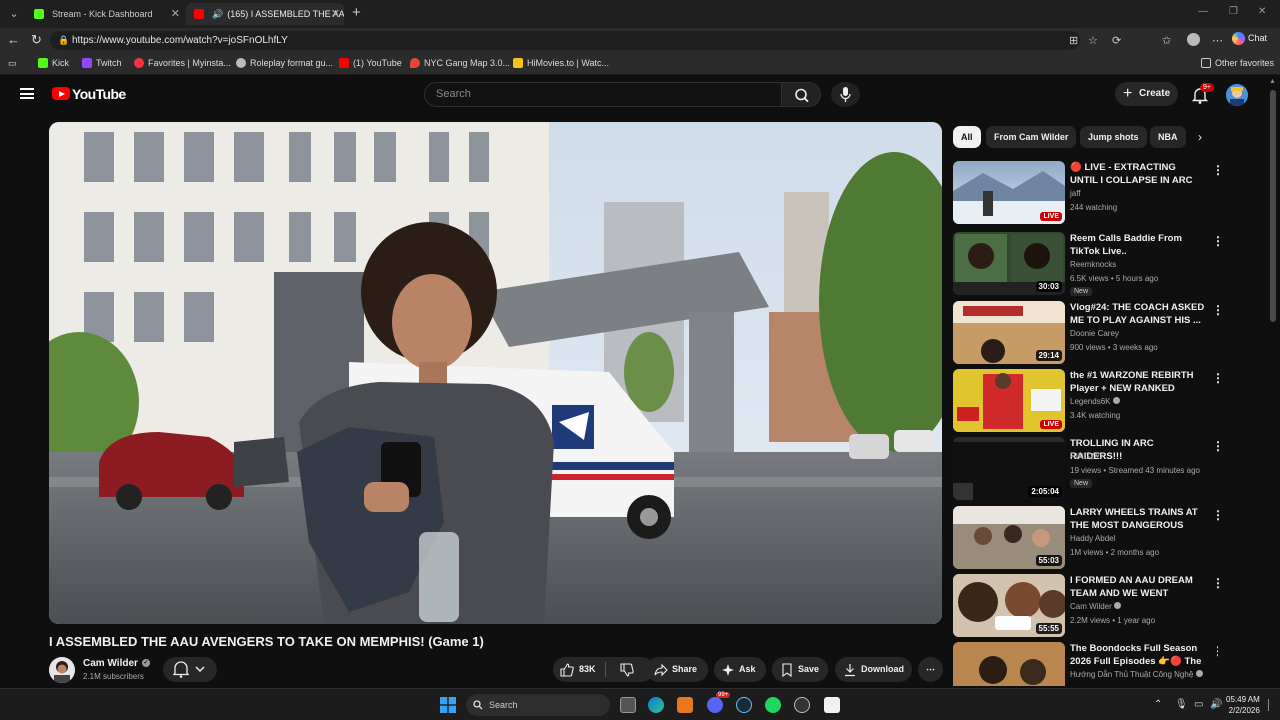 Image resolution: width=1280 pixels, height=720 pixels. I want to click on windows-start-icon, so click(448, 705).